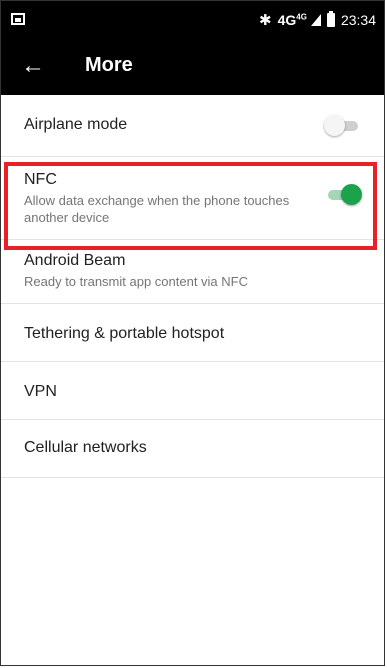  I want to click on setting-label: VPN, so click(40, 391).